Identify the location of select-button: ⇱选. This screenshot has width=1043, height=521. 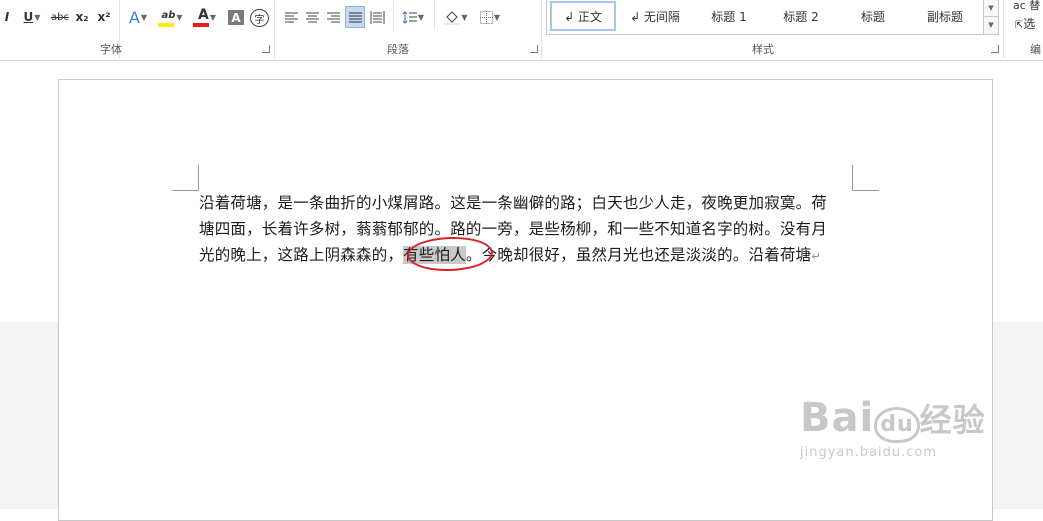
(1025, 23).